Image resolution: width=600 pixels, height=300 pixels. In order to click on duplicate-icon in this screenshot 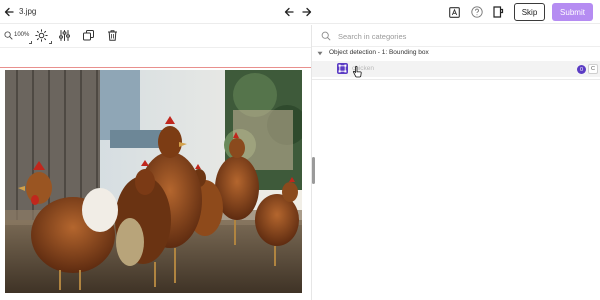, I will do `click(88, 35)`.